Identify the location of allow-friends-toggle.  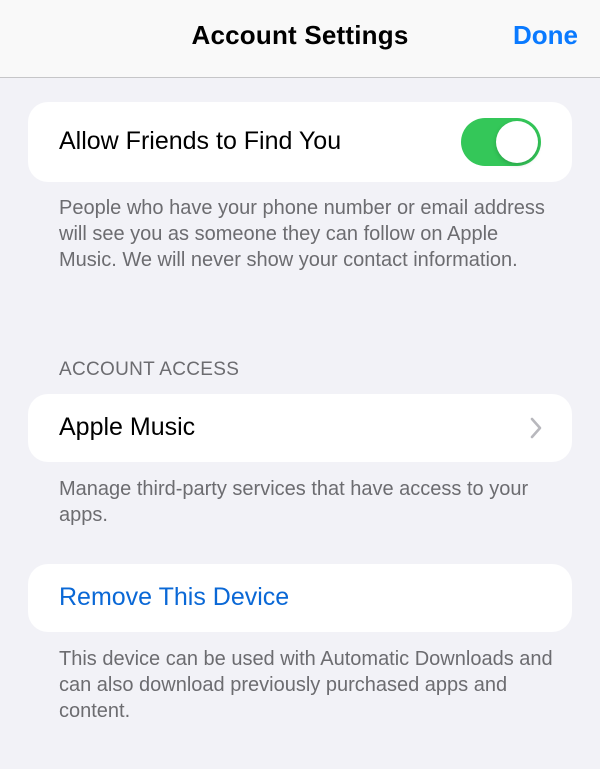
(501, 142).